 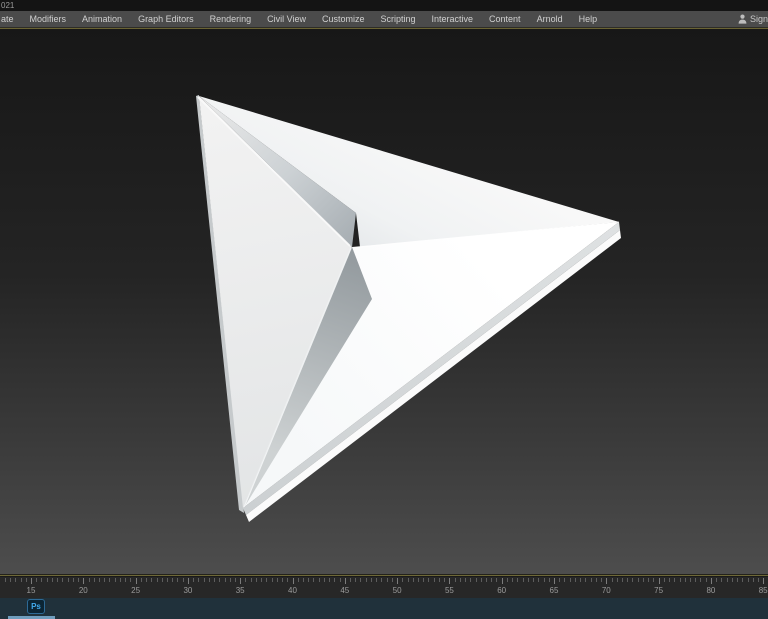 I want to click on ruler-label: 50, so click(x=397, y=590).